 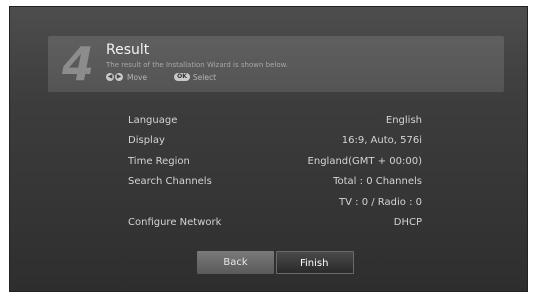 I want to click on key-hints: ◀ ▶ Move OK Select, so click(x=161, y=77).